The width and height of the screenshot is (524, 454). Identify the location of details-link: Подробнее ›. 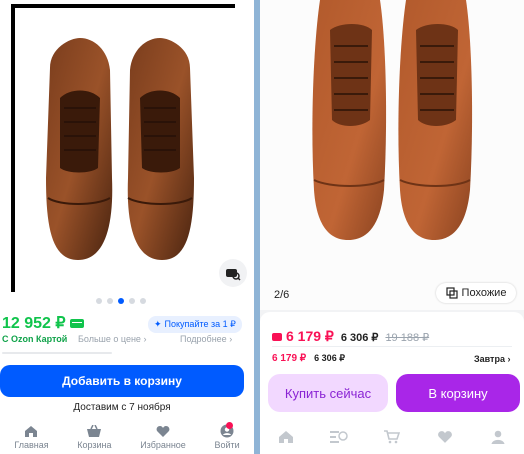
(206, 339).